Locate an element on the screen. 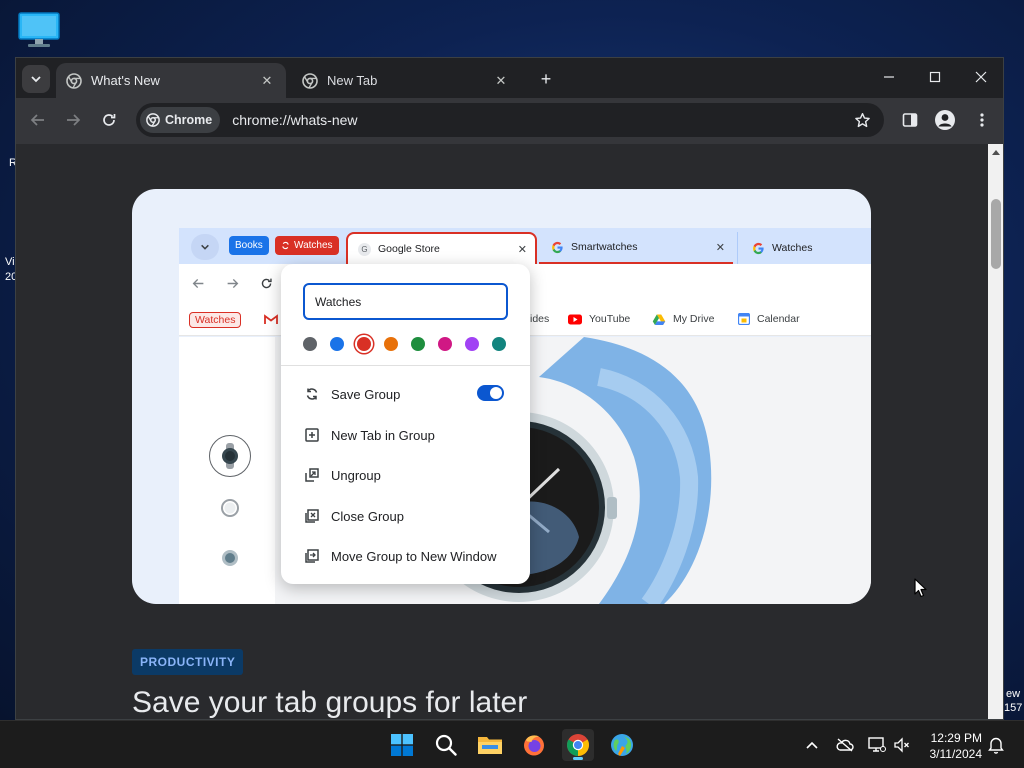 The height and width of the screenshot is (768, 1024). search-icon is located at coordinates (446, 745).